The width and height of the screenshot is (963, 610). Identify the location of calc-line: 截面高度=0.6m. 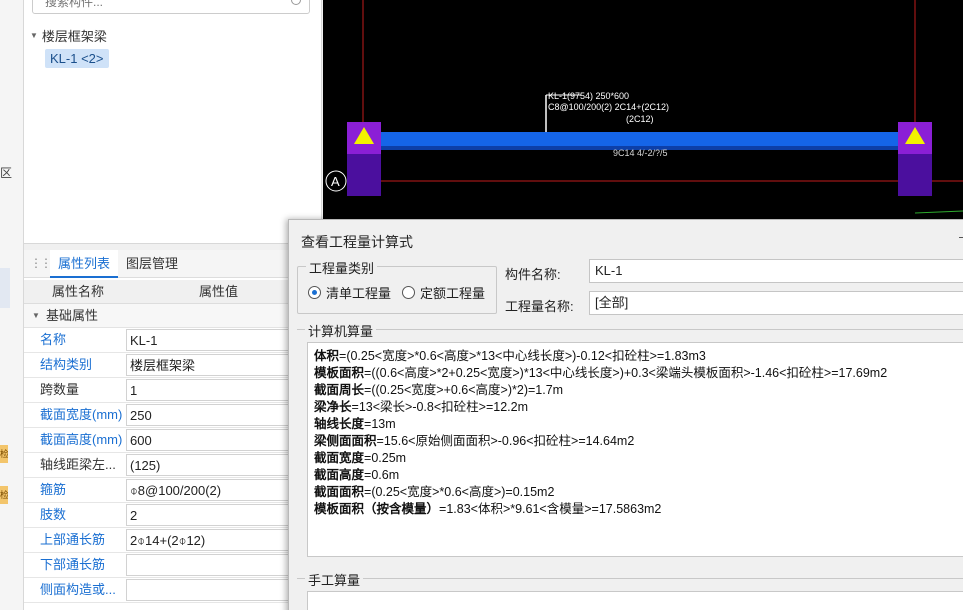
(638, 475).